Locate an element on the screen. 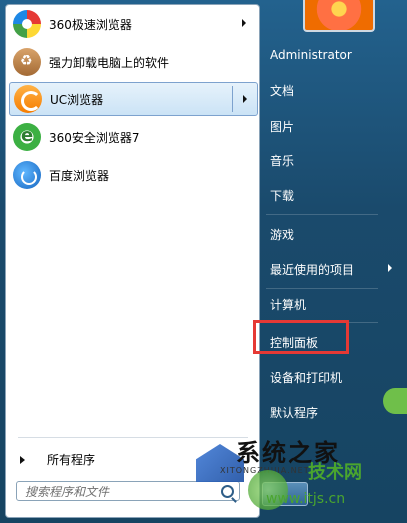 The image size is (407, 523). highlight-annotation-box is located at coordinates (301, 337).